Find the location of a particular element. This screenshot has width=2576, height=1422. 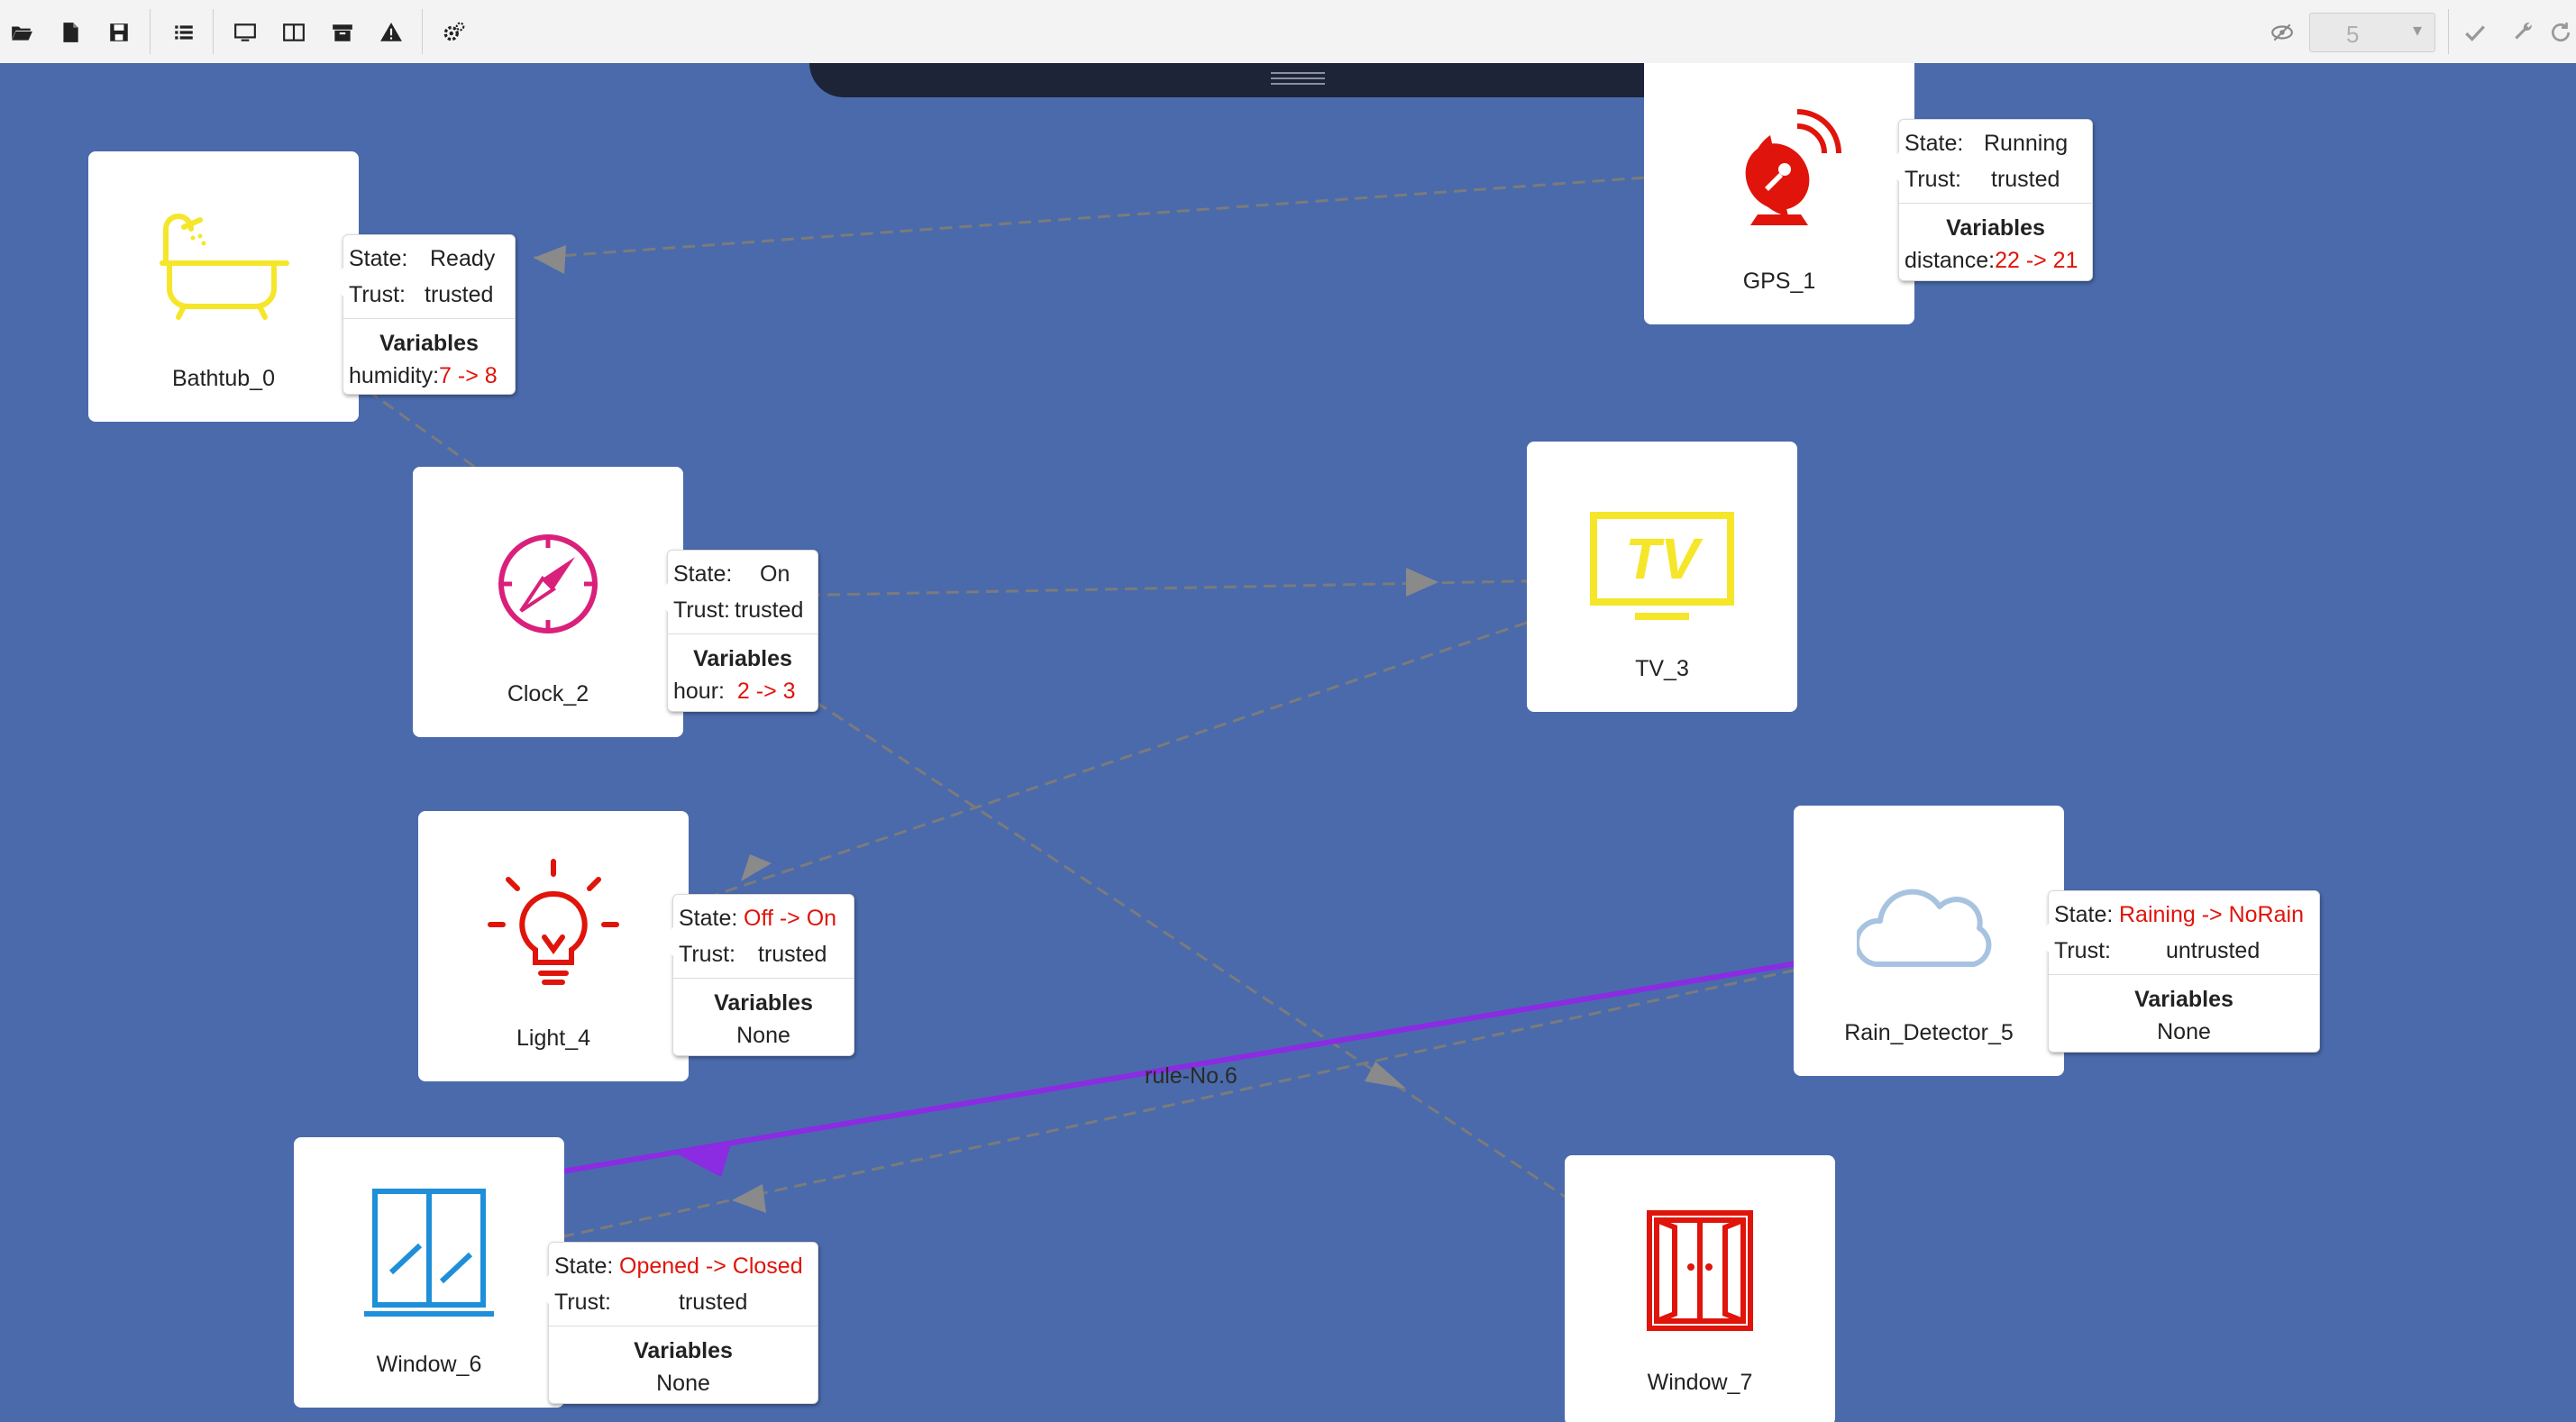

device-card-bathtub: Bathtub_0 is located at coordinates (223, 286).